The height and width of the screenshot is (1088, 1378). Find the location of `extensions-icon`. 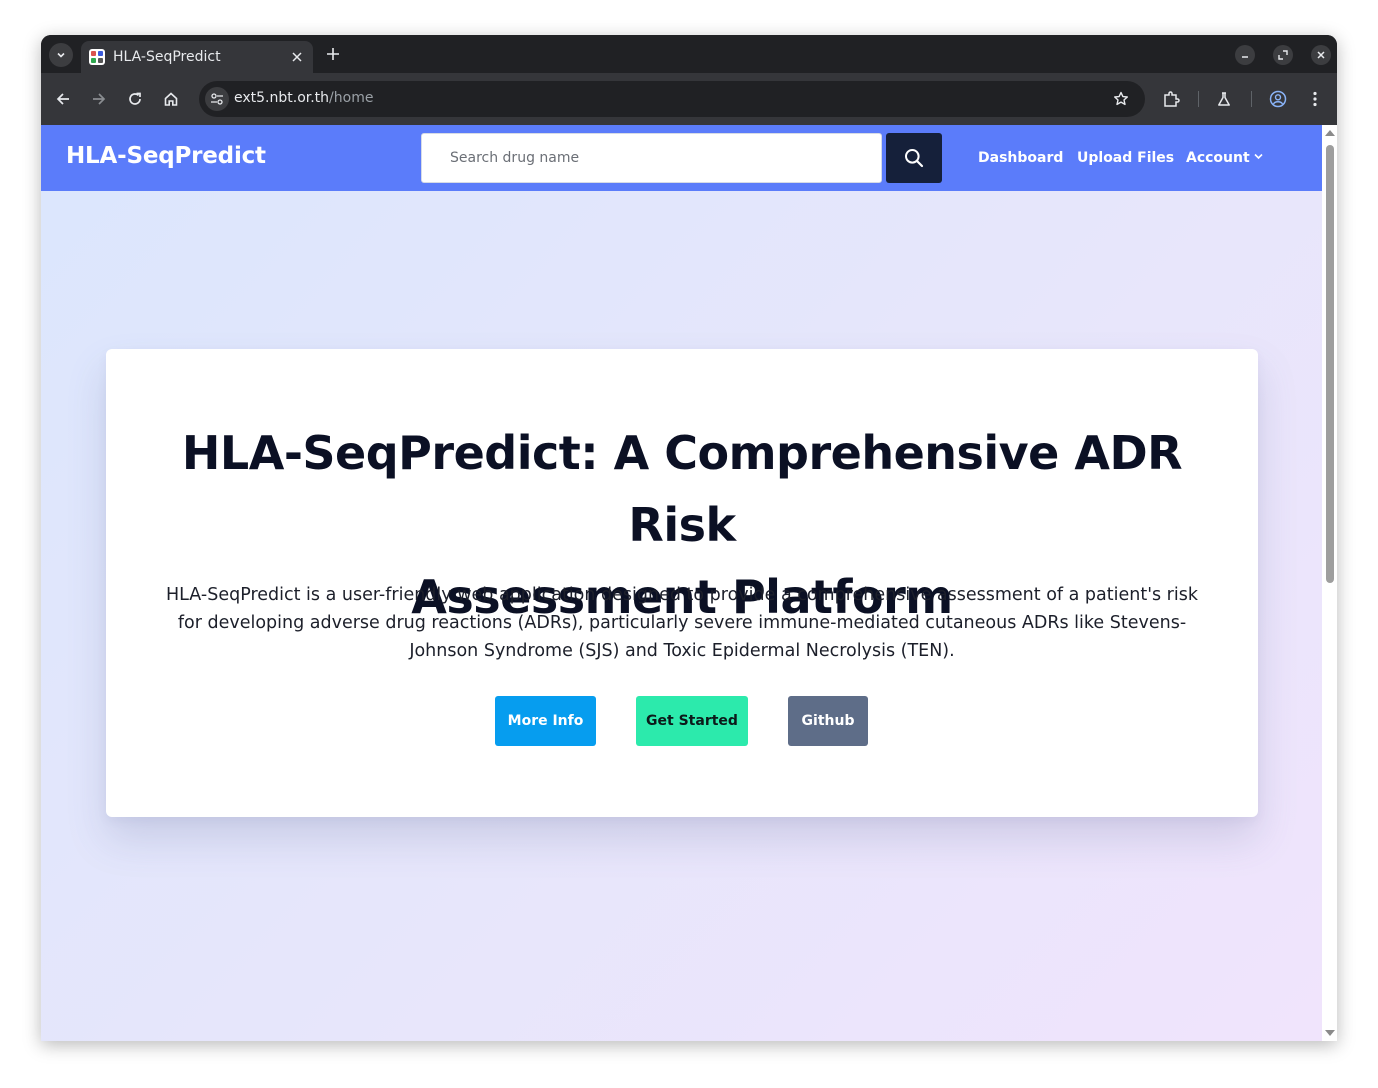

extensions-icon is located at coordinates (1171, 99).